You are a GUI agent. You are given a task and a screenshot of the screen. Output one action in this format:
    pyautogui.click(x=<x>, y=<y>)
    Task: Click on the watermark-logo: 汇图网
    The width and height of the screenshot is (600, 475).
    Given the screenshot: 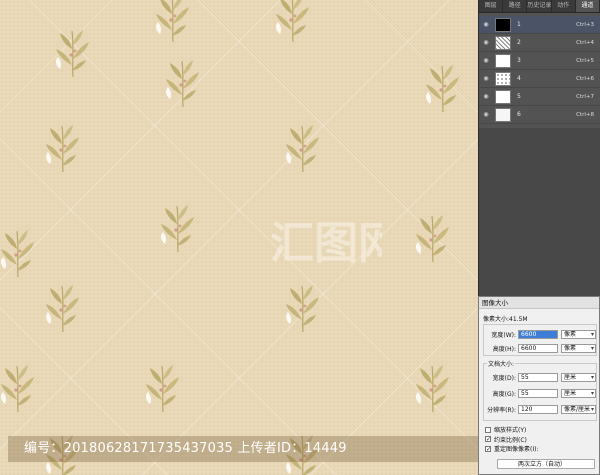 What is the action you would take?
    pyautogui.click(x=326, y=243)
    